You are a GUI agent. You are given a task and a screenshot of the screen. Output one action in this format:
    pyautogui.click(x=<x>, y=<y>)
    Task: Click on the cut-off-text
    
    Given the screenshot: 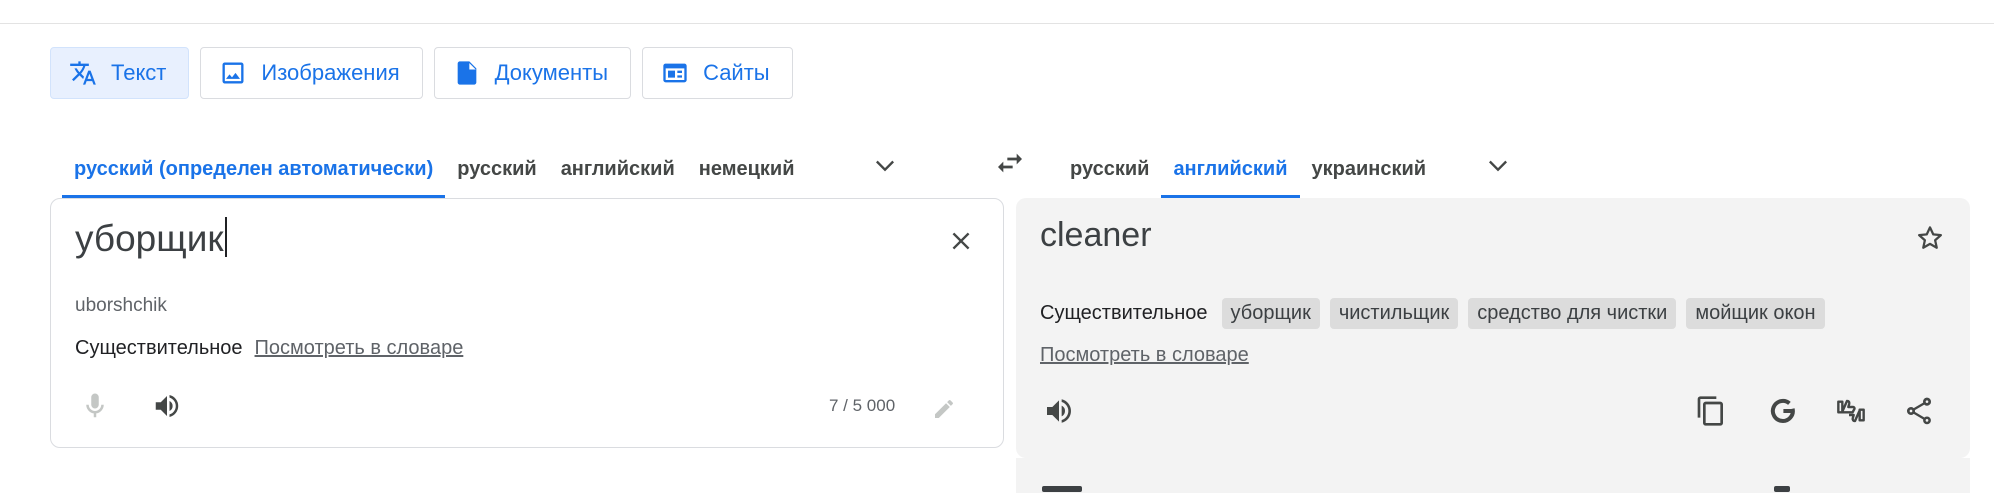 What is the action you would take?
    pyautogui.click(x=1782, y=489)
    